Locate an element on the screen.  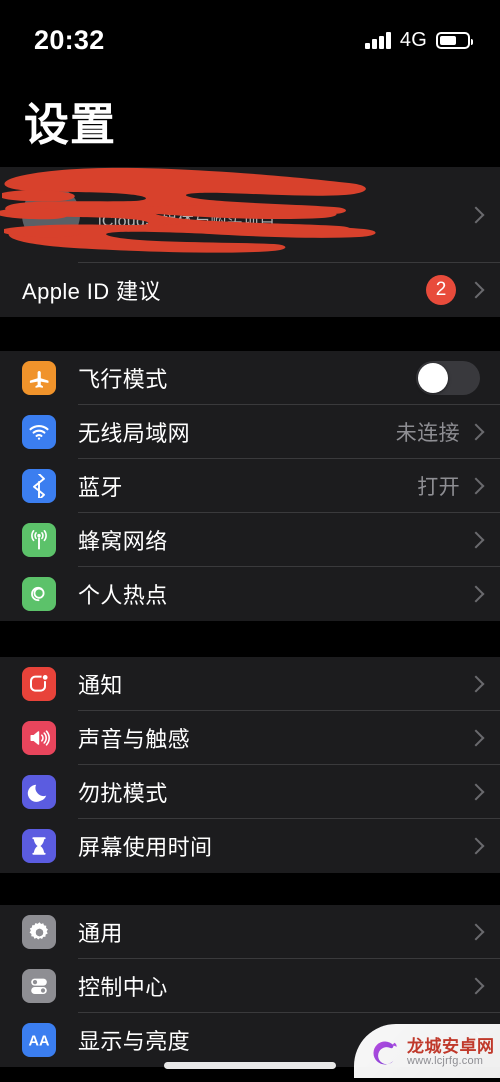
avatar is located at coordinates (51, 215).